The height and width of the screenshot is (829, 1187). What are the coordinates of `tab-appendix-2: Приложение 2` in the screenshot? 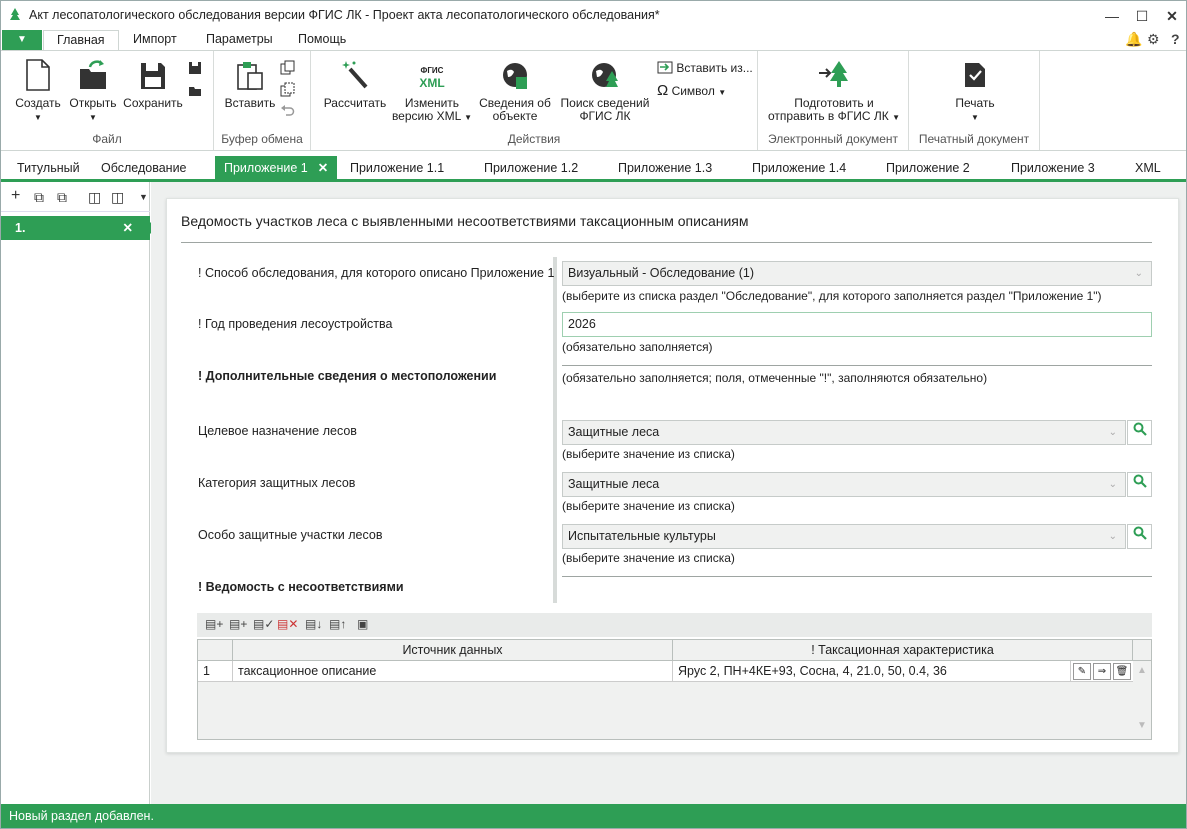 It's located at (928, 168).